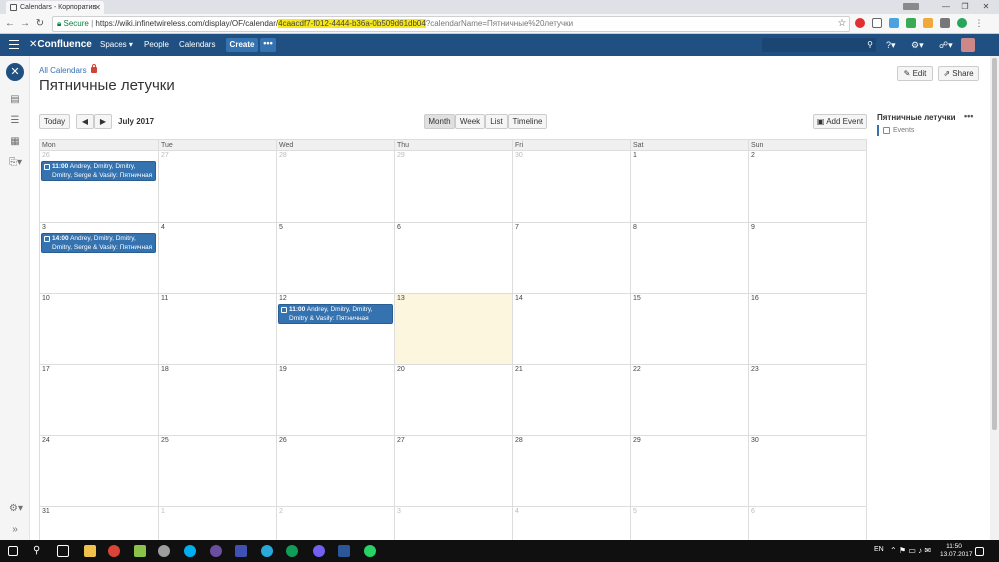 The width and height of the screenshot is (999, 562). Describe the element at coordinates (917, 45) in the screenshot. I see `settings-gear-icon: ⚙▾` at that location.